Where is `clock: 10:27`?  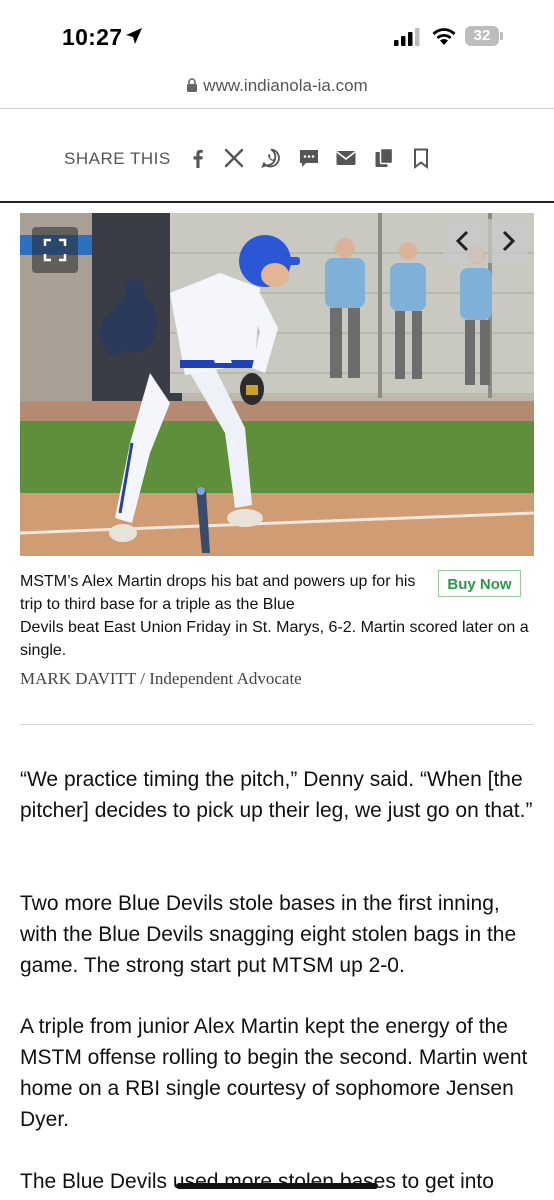
clock: 10:27 is located at coordinates (92, 37).